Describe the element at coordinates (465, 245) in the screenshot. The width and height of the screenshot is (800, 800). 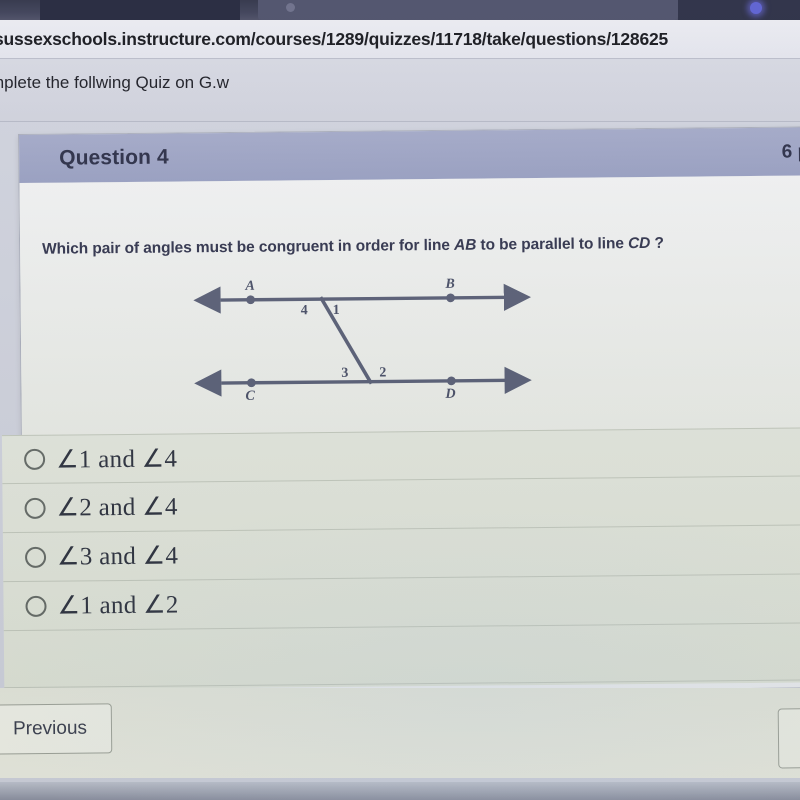
I see `prompt-line-ab: AB` at that location.